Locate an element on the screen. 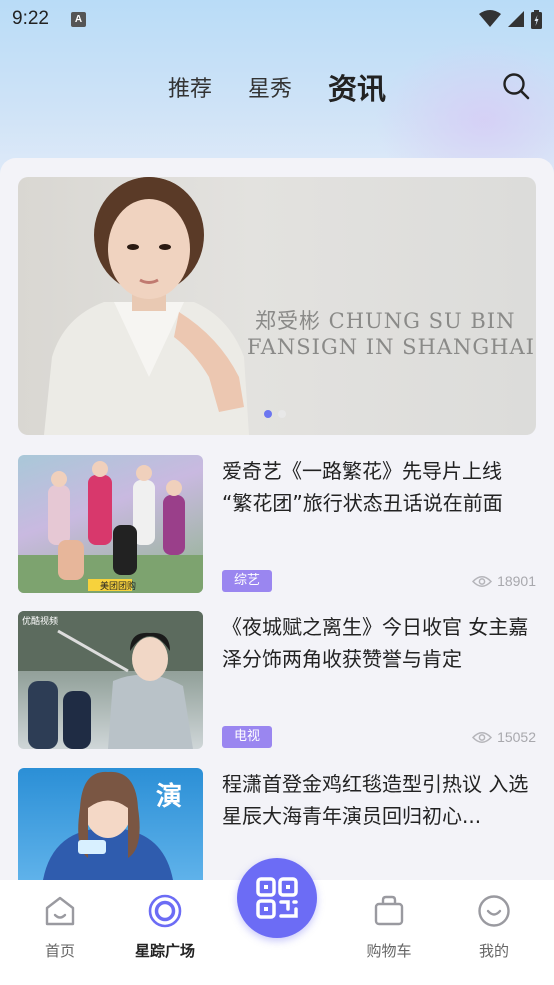 The height and width of the screenshot is (985, 554). nav-label: 星踪广场 is located at coordinates (164, 951).